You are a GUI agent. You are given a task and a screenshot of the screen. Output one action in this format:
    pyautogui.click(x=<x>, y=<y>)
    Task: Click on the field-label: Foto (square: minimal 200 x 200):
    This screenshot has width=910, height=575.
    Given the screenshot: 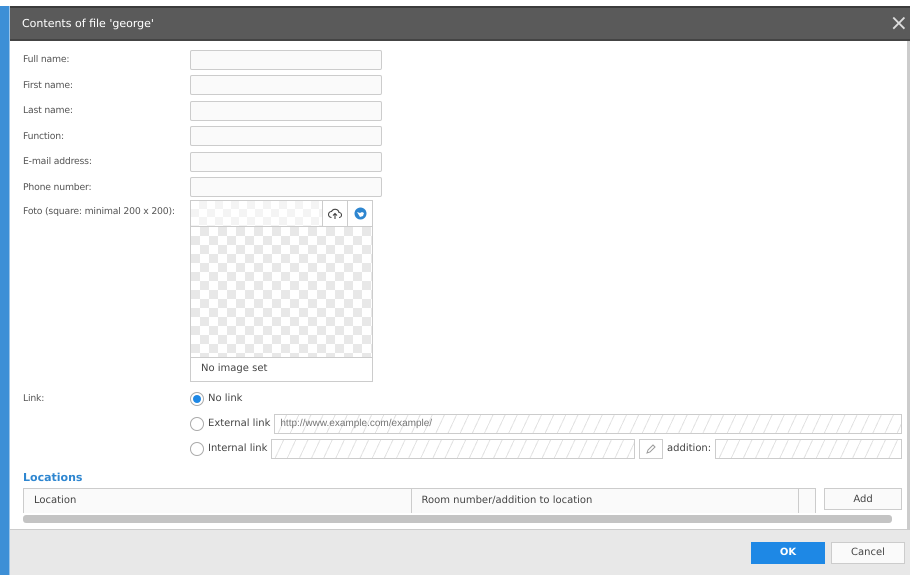 What is the action you would take?
    pyautogui.click(x=99, y=211)
    